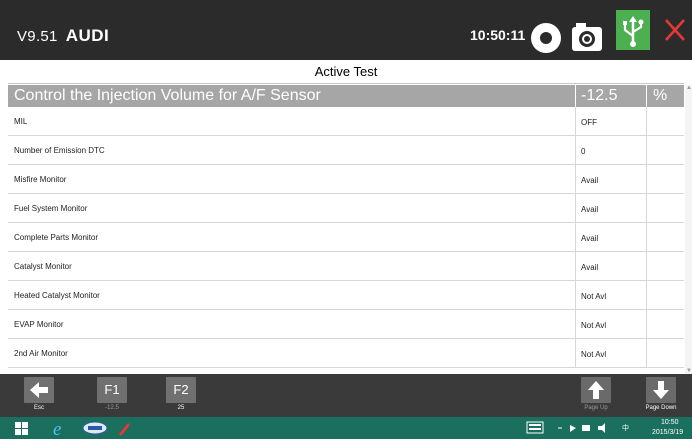  I want to click on list-item: Fuel System Monitor Avail, so click(346, 208).